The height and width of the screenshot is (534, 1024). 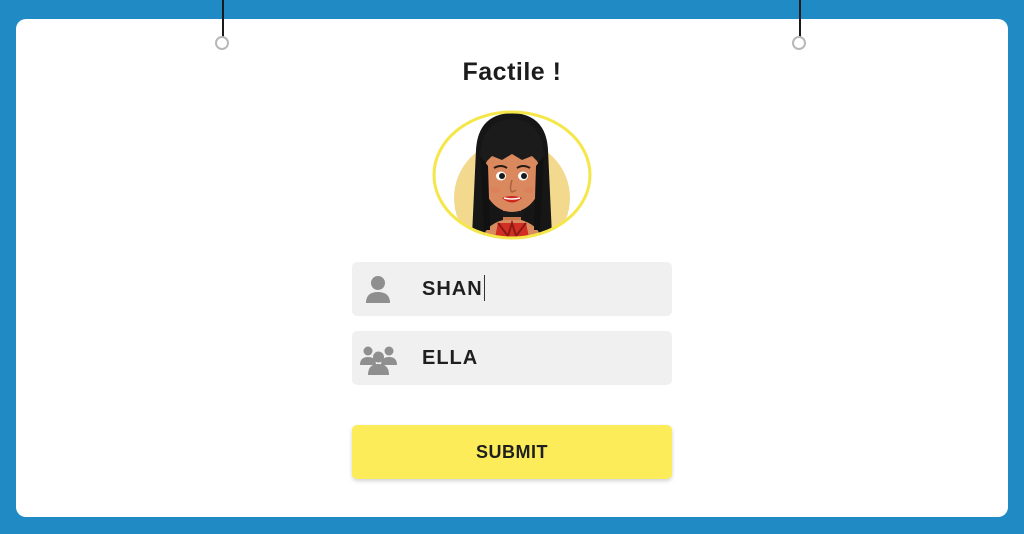 I want to click on name-value: SHAN, so click(x=452, y=289).